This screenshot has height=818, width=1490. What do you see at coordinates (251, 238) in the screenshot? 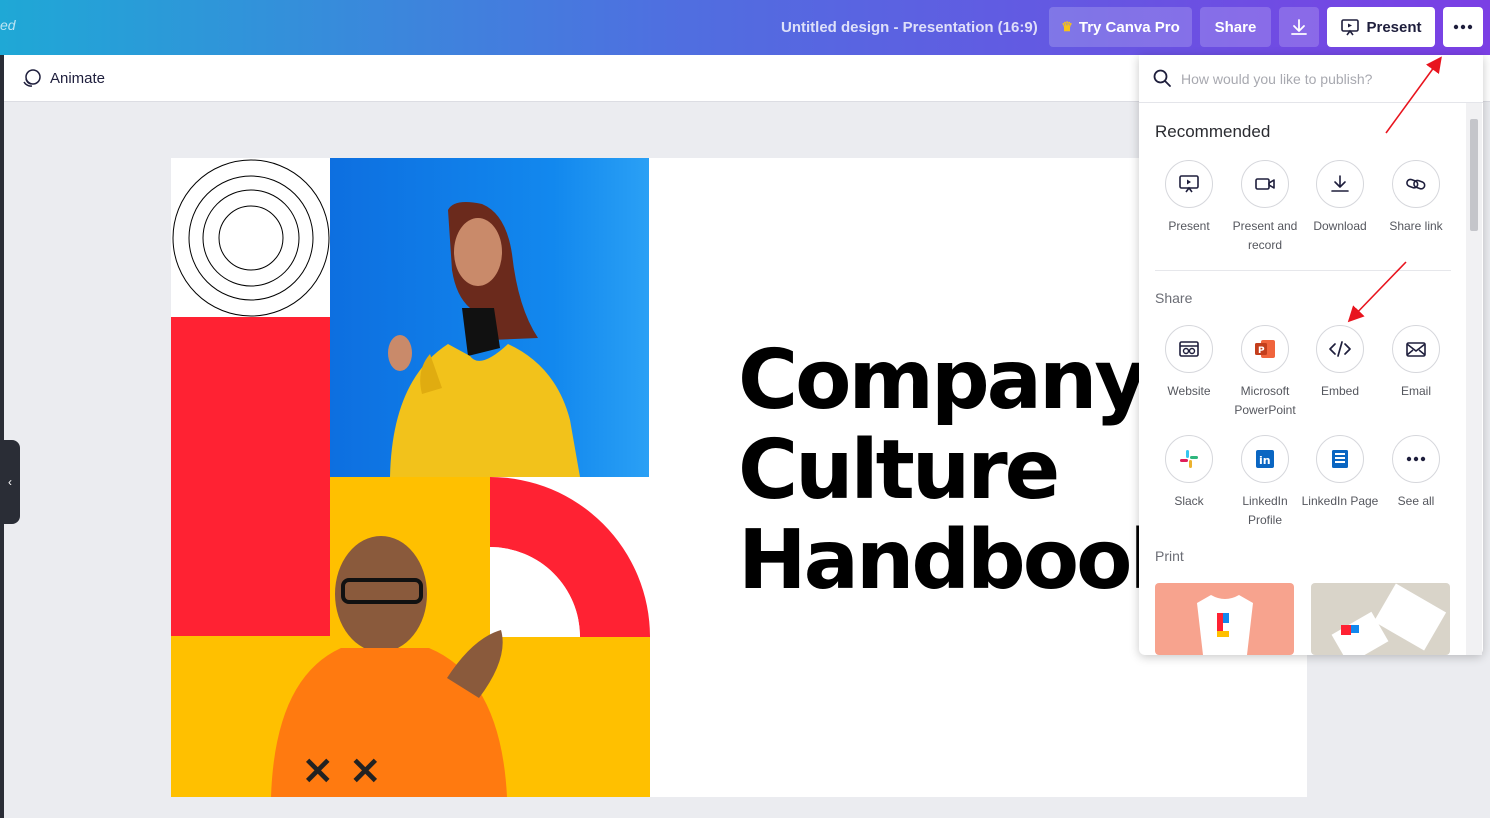
I see `concentric-circles-graphic` at bounding box center [251, 238].